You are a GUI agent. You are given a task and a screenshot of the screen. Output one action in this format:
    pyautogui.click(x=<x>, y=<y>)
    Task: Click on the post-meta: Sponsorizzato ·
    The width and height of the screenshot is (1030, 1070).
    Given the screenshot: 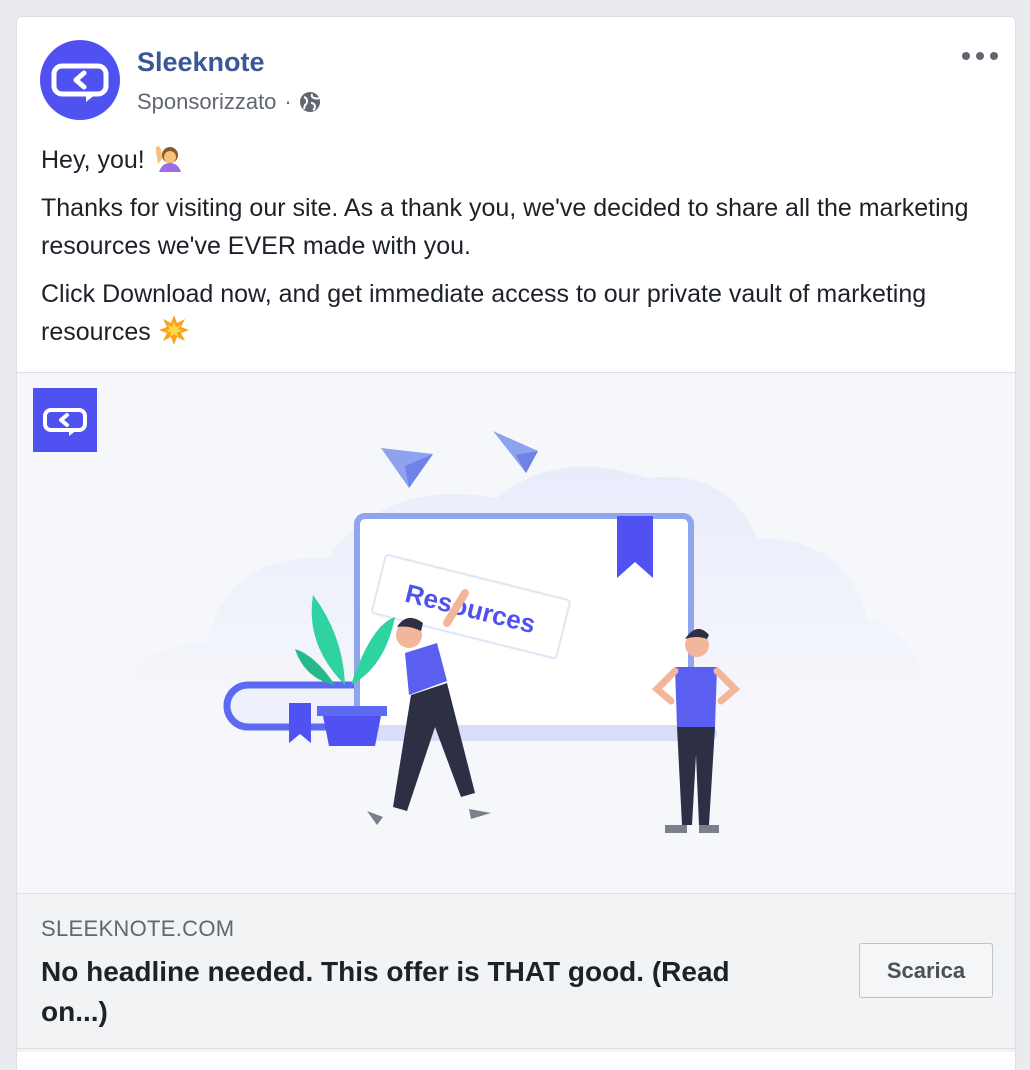 What is the action you would take?
    pyautogui.click(x=229, y=102)
    